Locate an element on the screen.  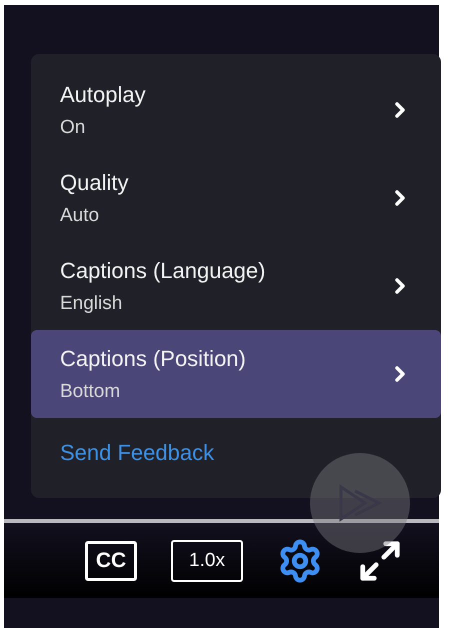
menu-item: Captions (Position) Bottom is located at coordinates (236, 374).